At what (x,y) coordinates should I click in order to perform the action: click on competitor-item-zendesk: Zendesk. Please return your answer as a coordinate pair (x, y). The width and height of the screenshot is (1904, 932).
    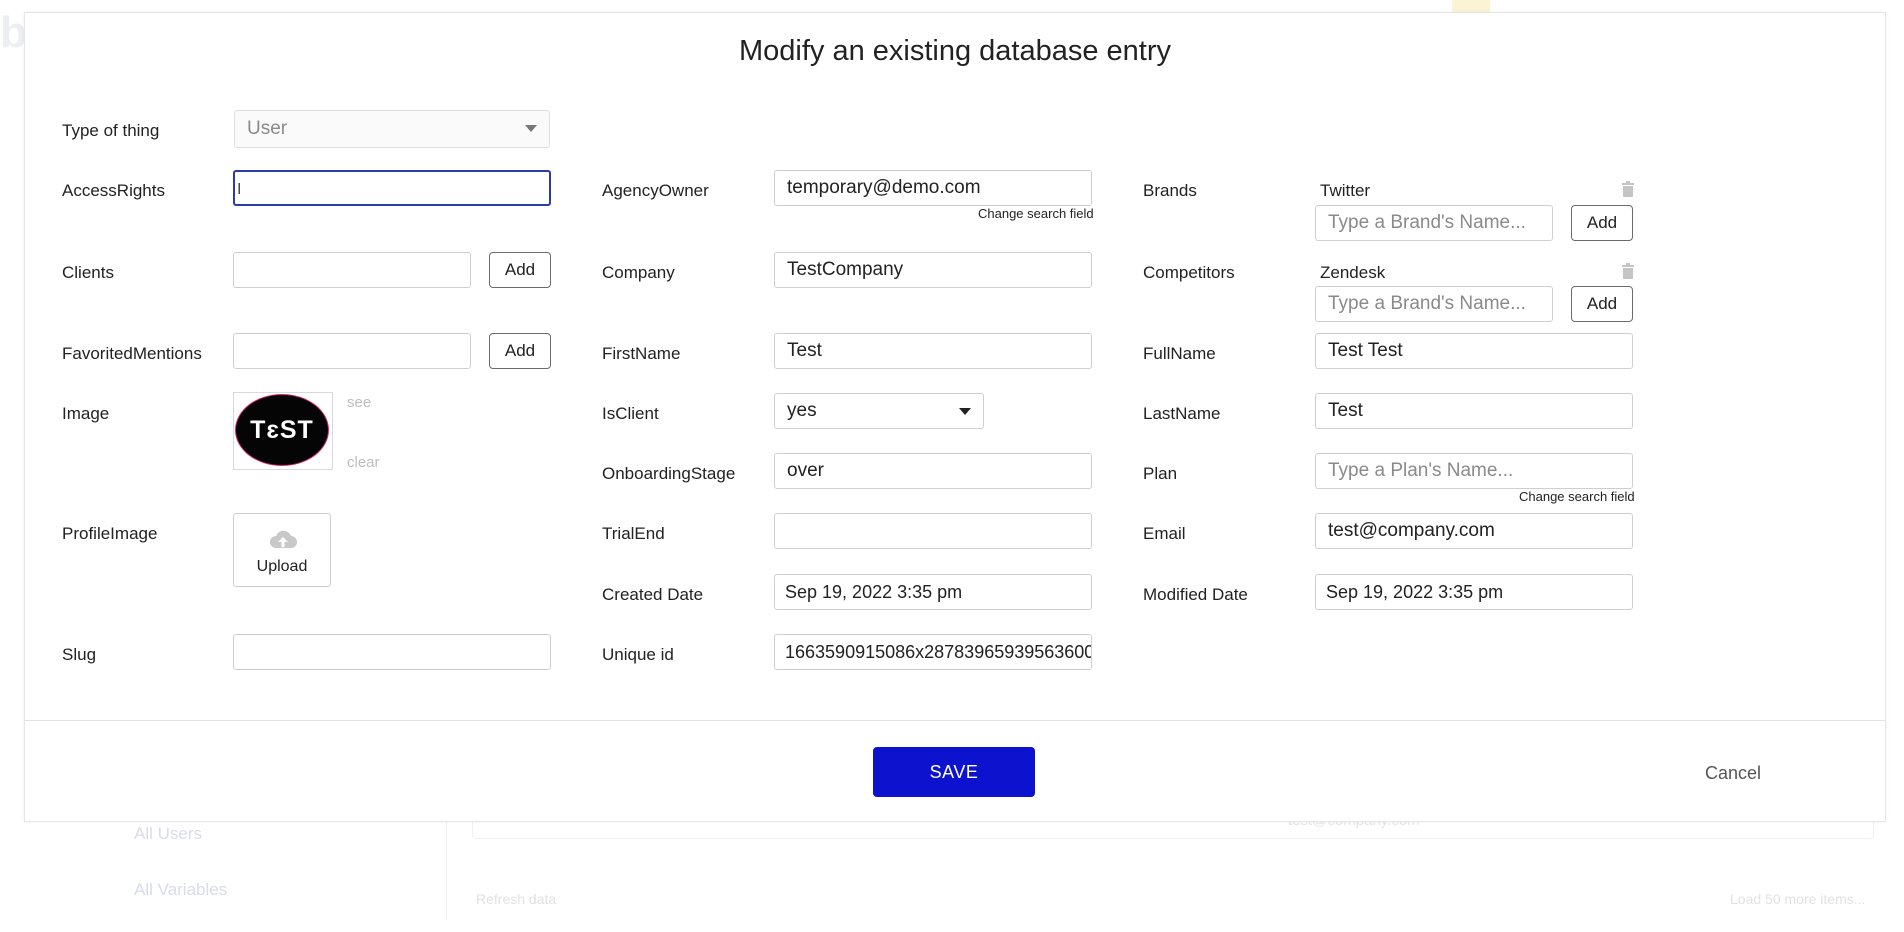
    Looking at the image, I should click on (1353, 272).